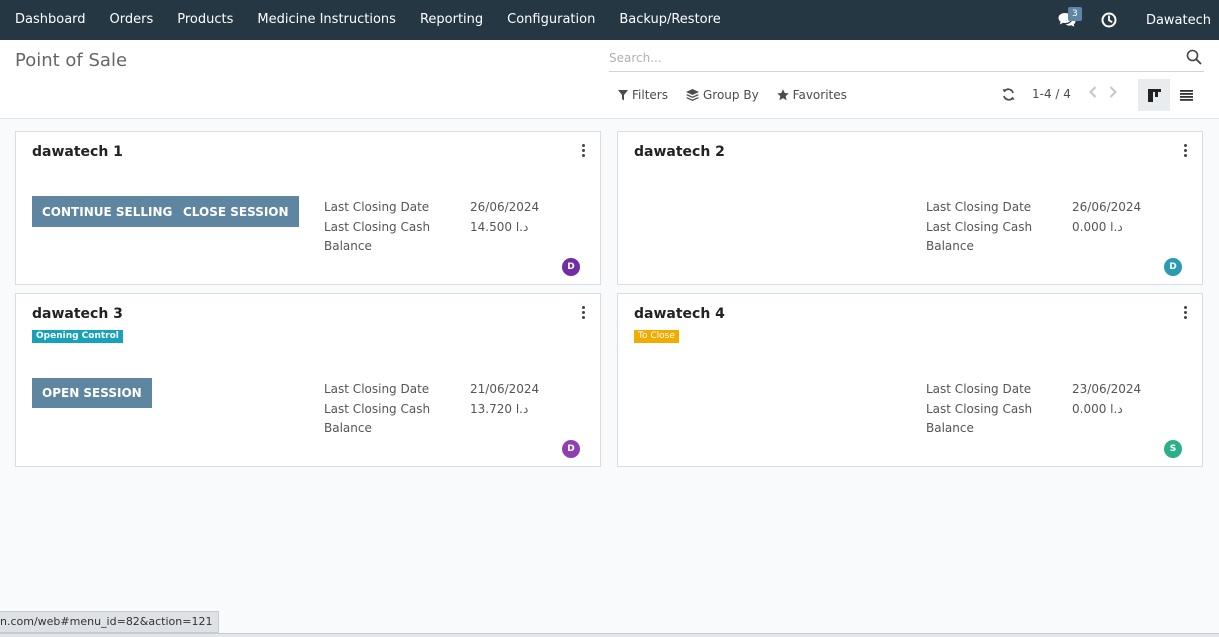 The width and height of the screenshot is (1219, 637). Describe the element at coordinates (77, 336) in the screenshot. I see `opening-control-badge: Opening Control` at that location.